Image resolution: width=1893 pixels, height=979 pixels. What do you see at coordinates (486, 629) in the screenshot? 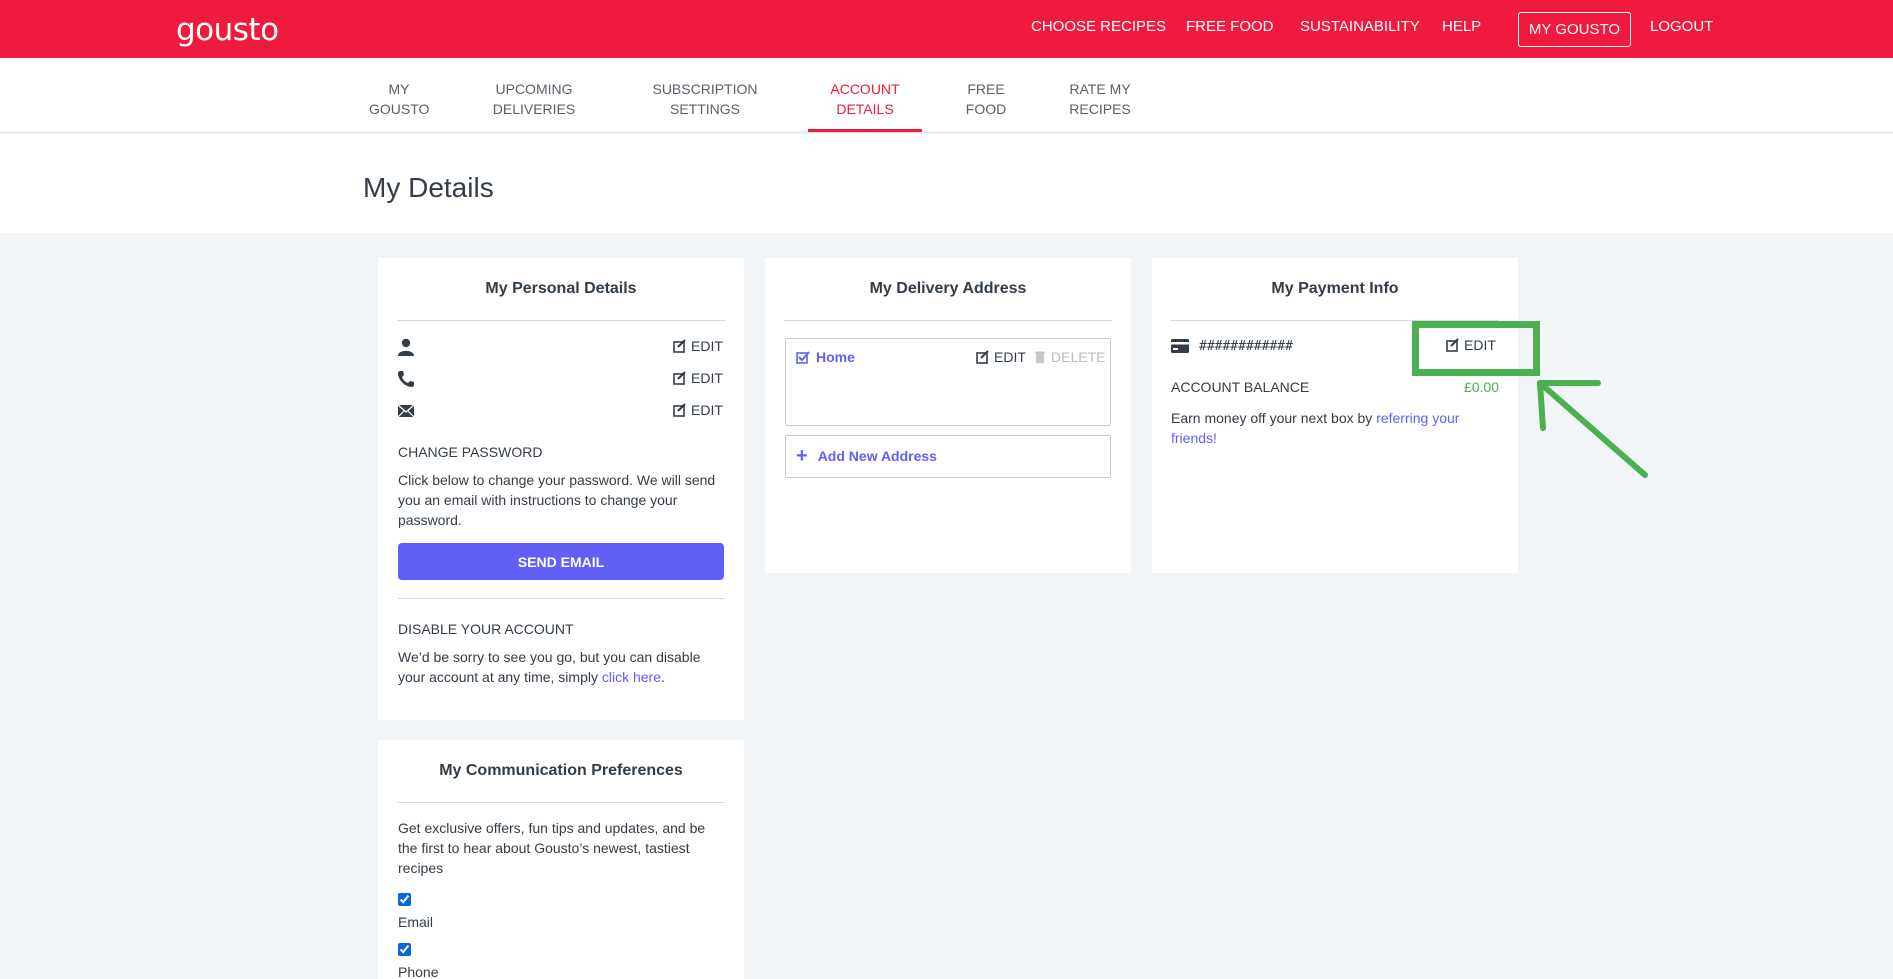
I see `disable-account-label: DISABLE YOUR ACCOUNT` at bounding box center [486, 629].